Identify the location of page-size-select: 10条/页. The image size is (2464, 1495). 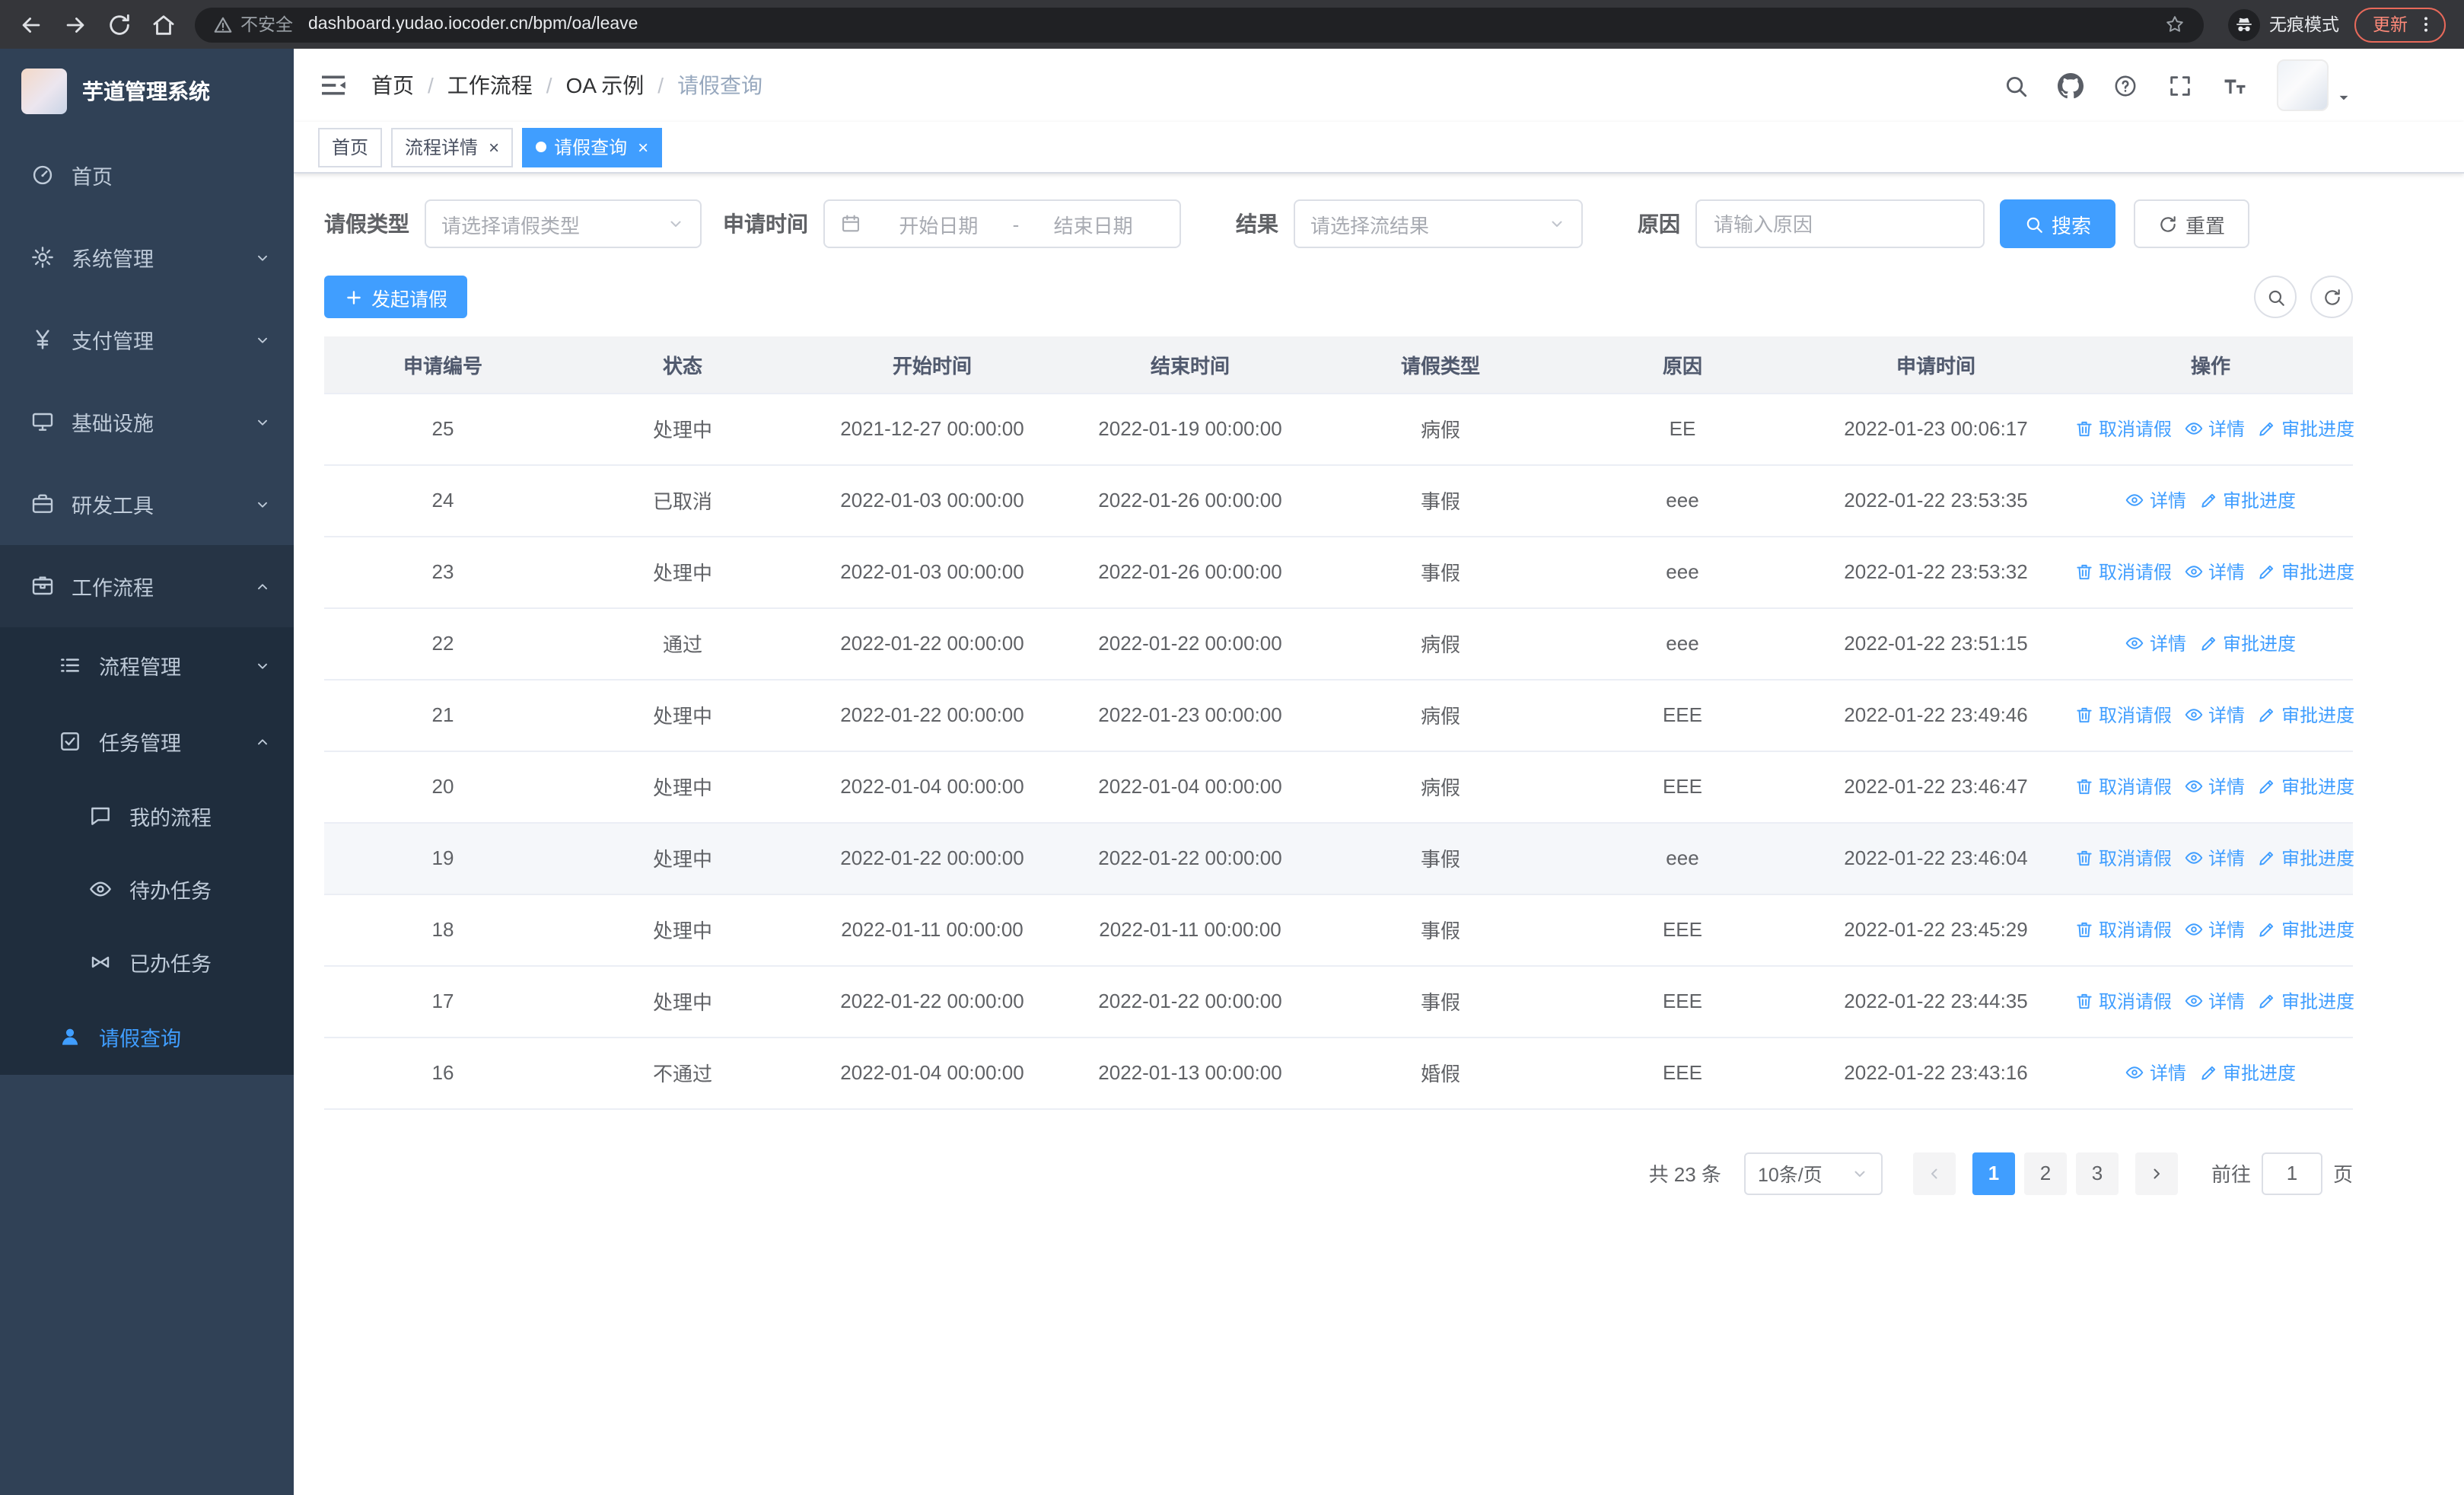
(1813, 1173).